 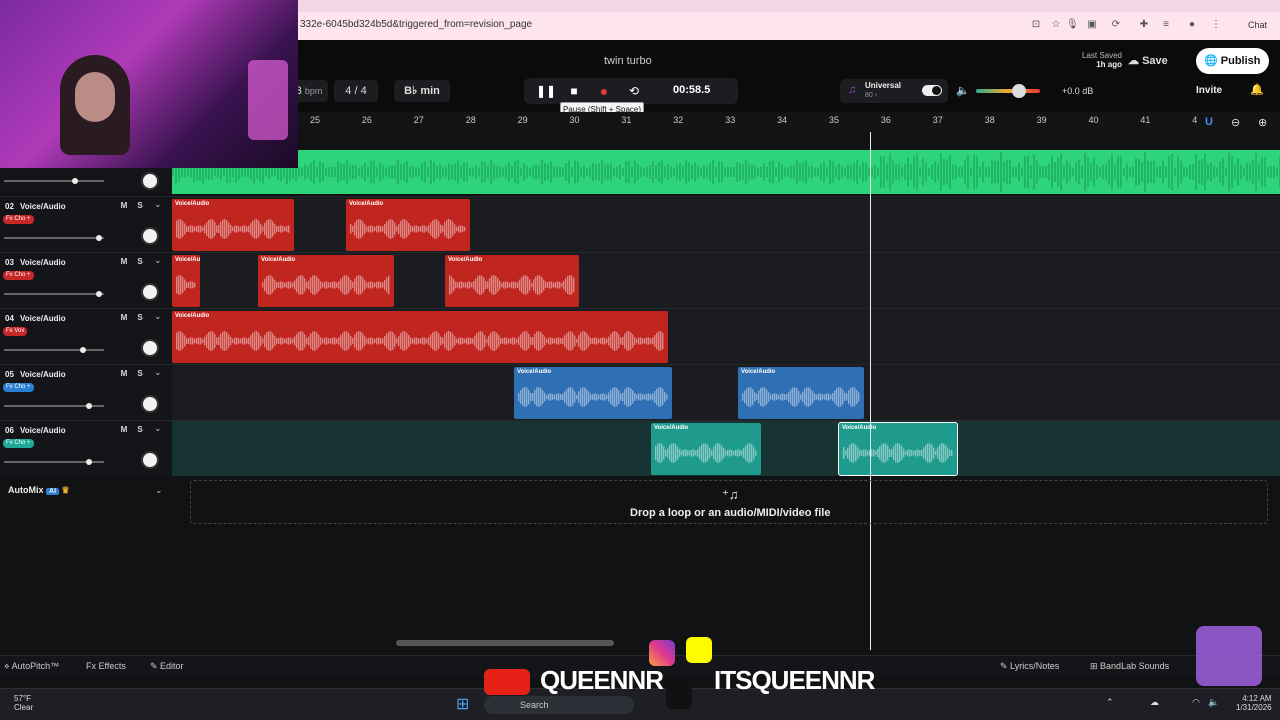 I want to click on universal-toggle, so click(x=932, y=90).